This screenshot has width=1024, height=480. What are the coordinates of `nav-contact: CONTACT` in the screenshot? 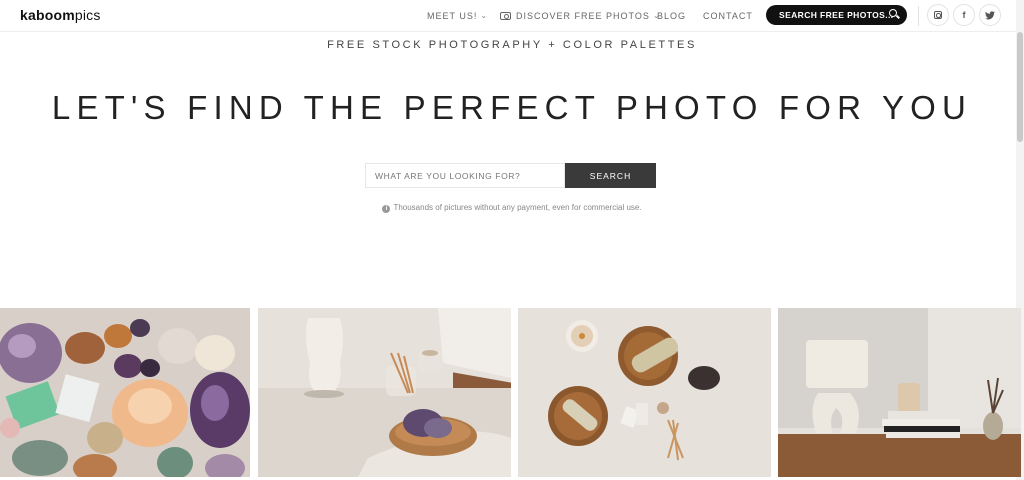 It's located at (728, 16).